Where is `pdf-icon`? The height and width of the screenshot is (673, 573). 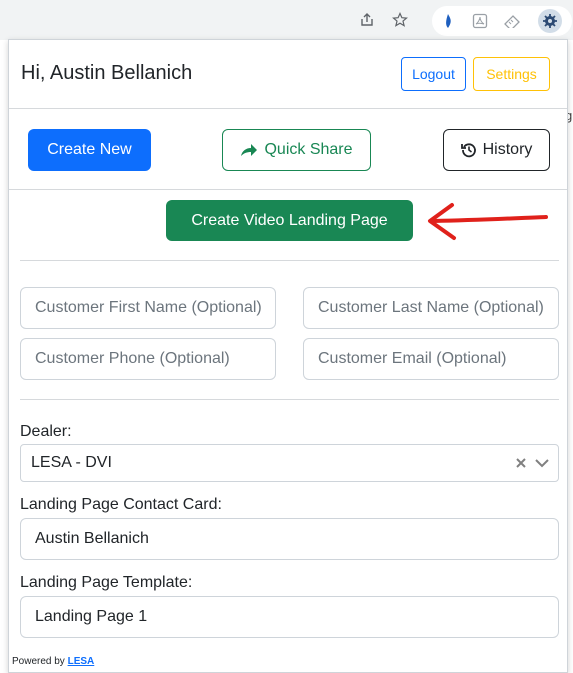 pdf-icon is located at coordinates (480, 21).